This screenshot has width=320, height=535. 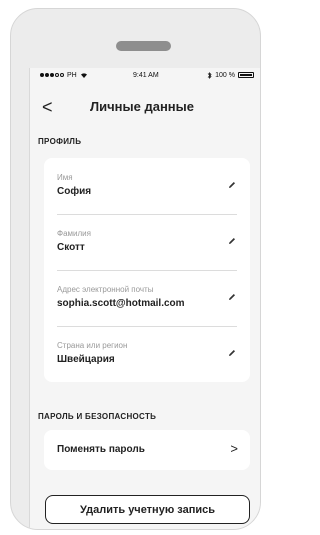 I want to click on wifi-icon, so click(x=83, y=75).